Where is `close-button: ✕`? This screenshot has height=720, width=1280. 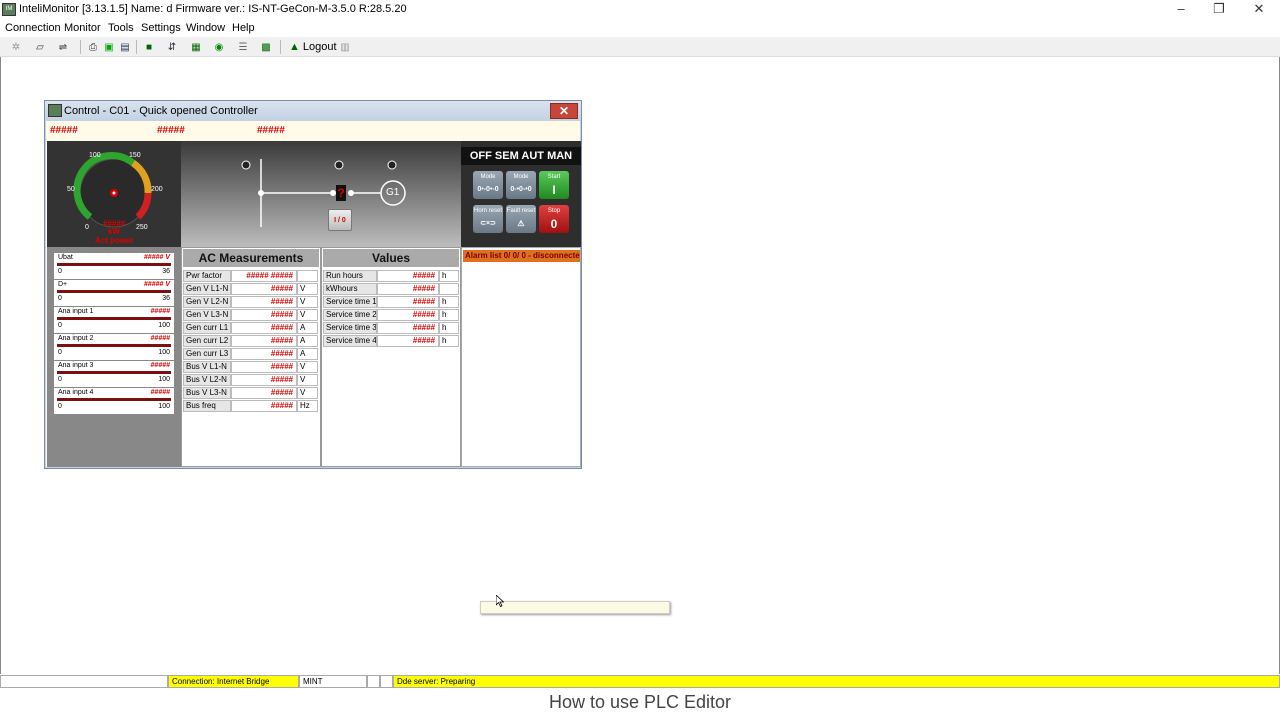
close-button: ✕ is located at coordinates (1259, 10).